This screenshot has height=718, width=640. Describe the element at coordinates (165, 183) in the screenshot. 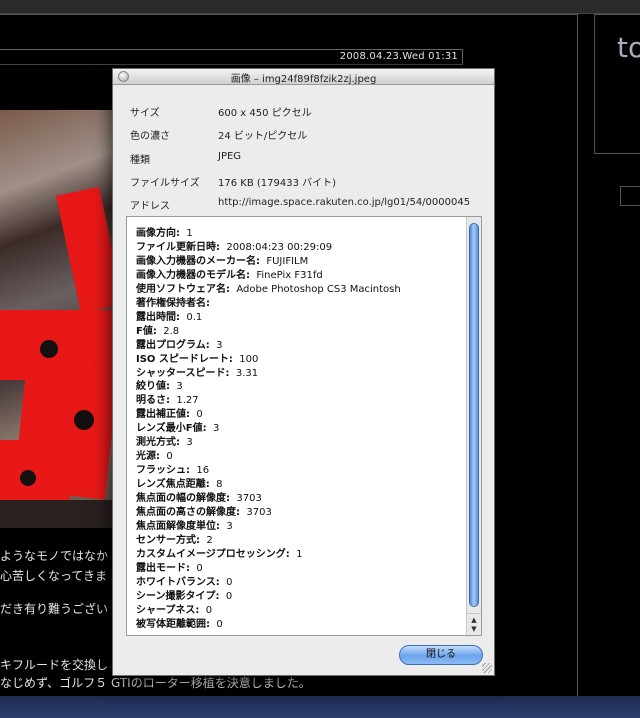

I see `info-label: ファイルサイズ` at that location.